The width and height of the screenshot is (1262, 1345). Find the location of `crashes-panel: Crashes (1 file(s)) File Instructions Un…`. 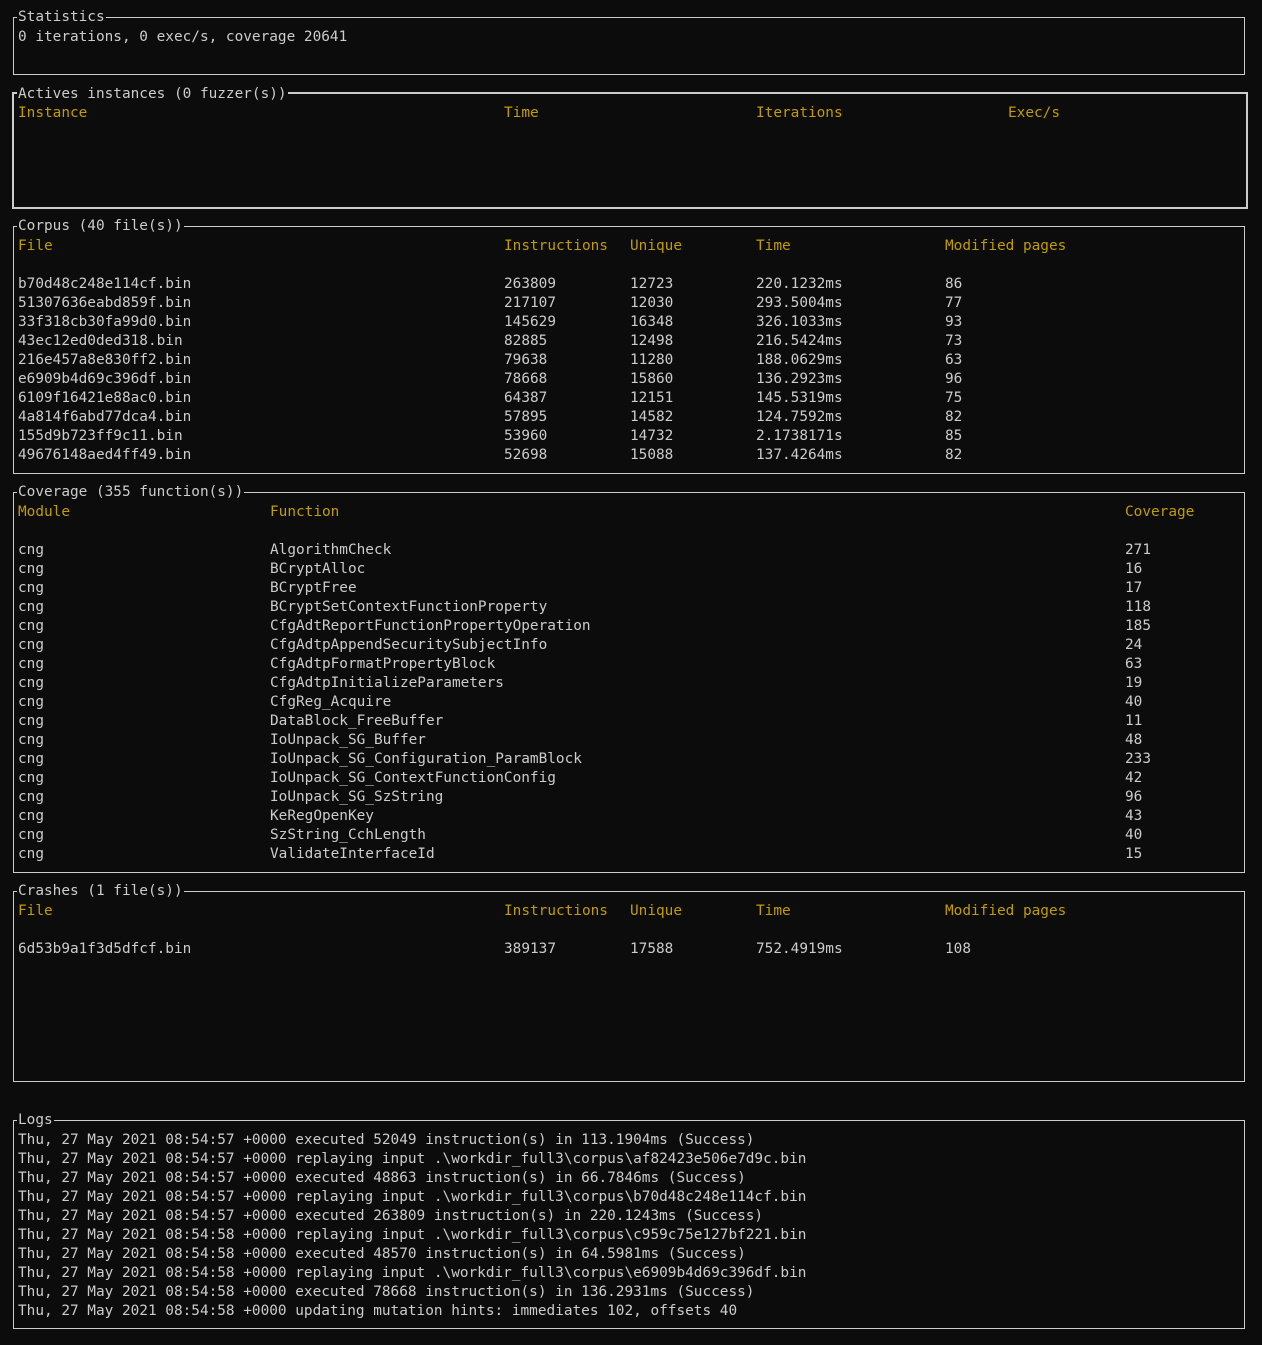

crashes-panel: Crashes (1 file(s)) File Instructions Un… is located at coordinates (629, 982).